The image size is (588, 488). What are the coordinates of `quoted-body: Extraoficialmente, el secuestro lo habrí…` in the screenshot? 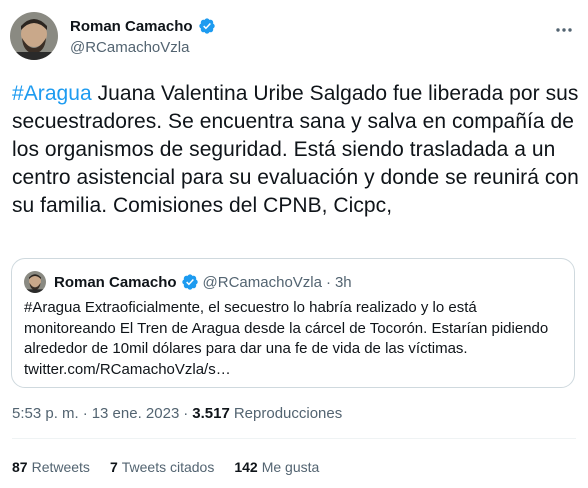 It's located at (286, 338).